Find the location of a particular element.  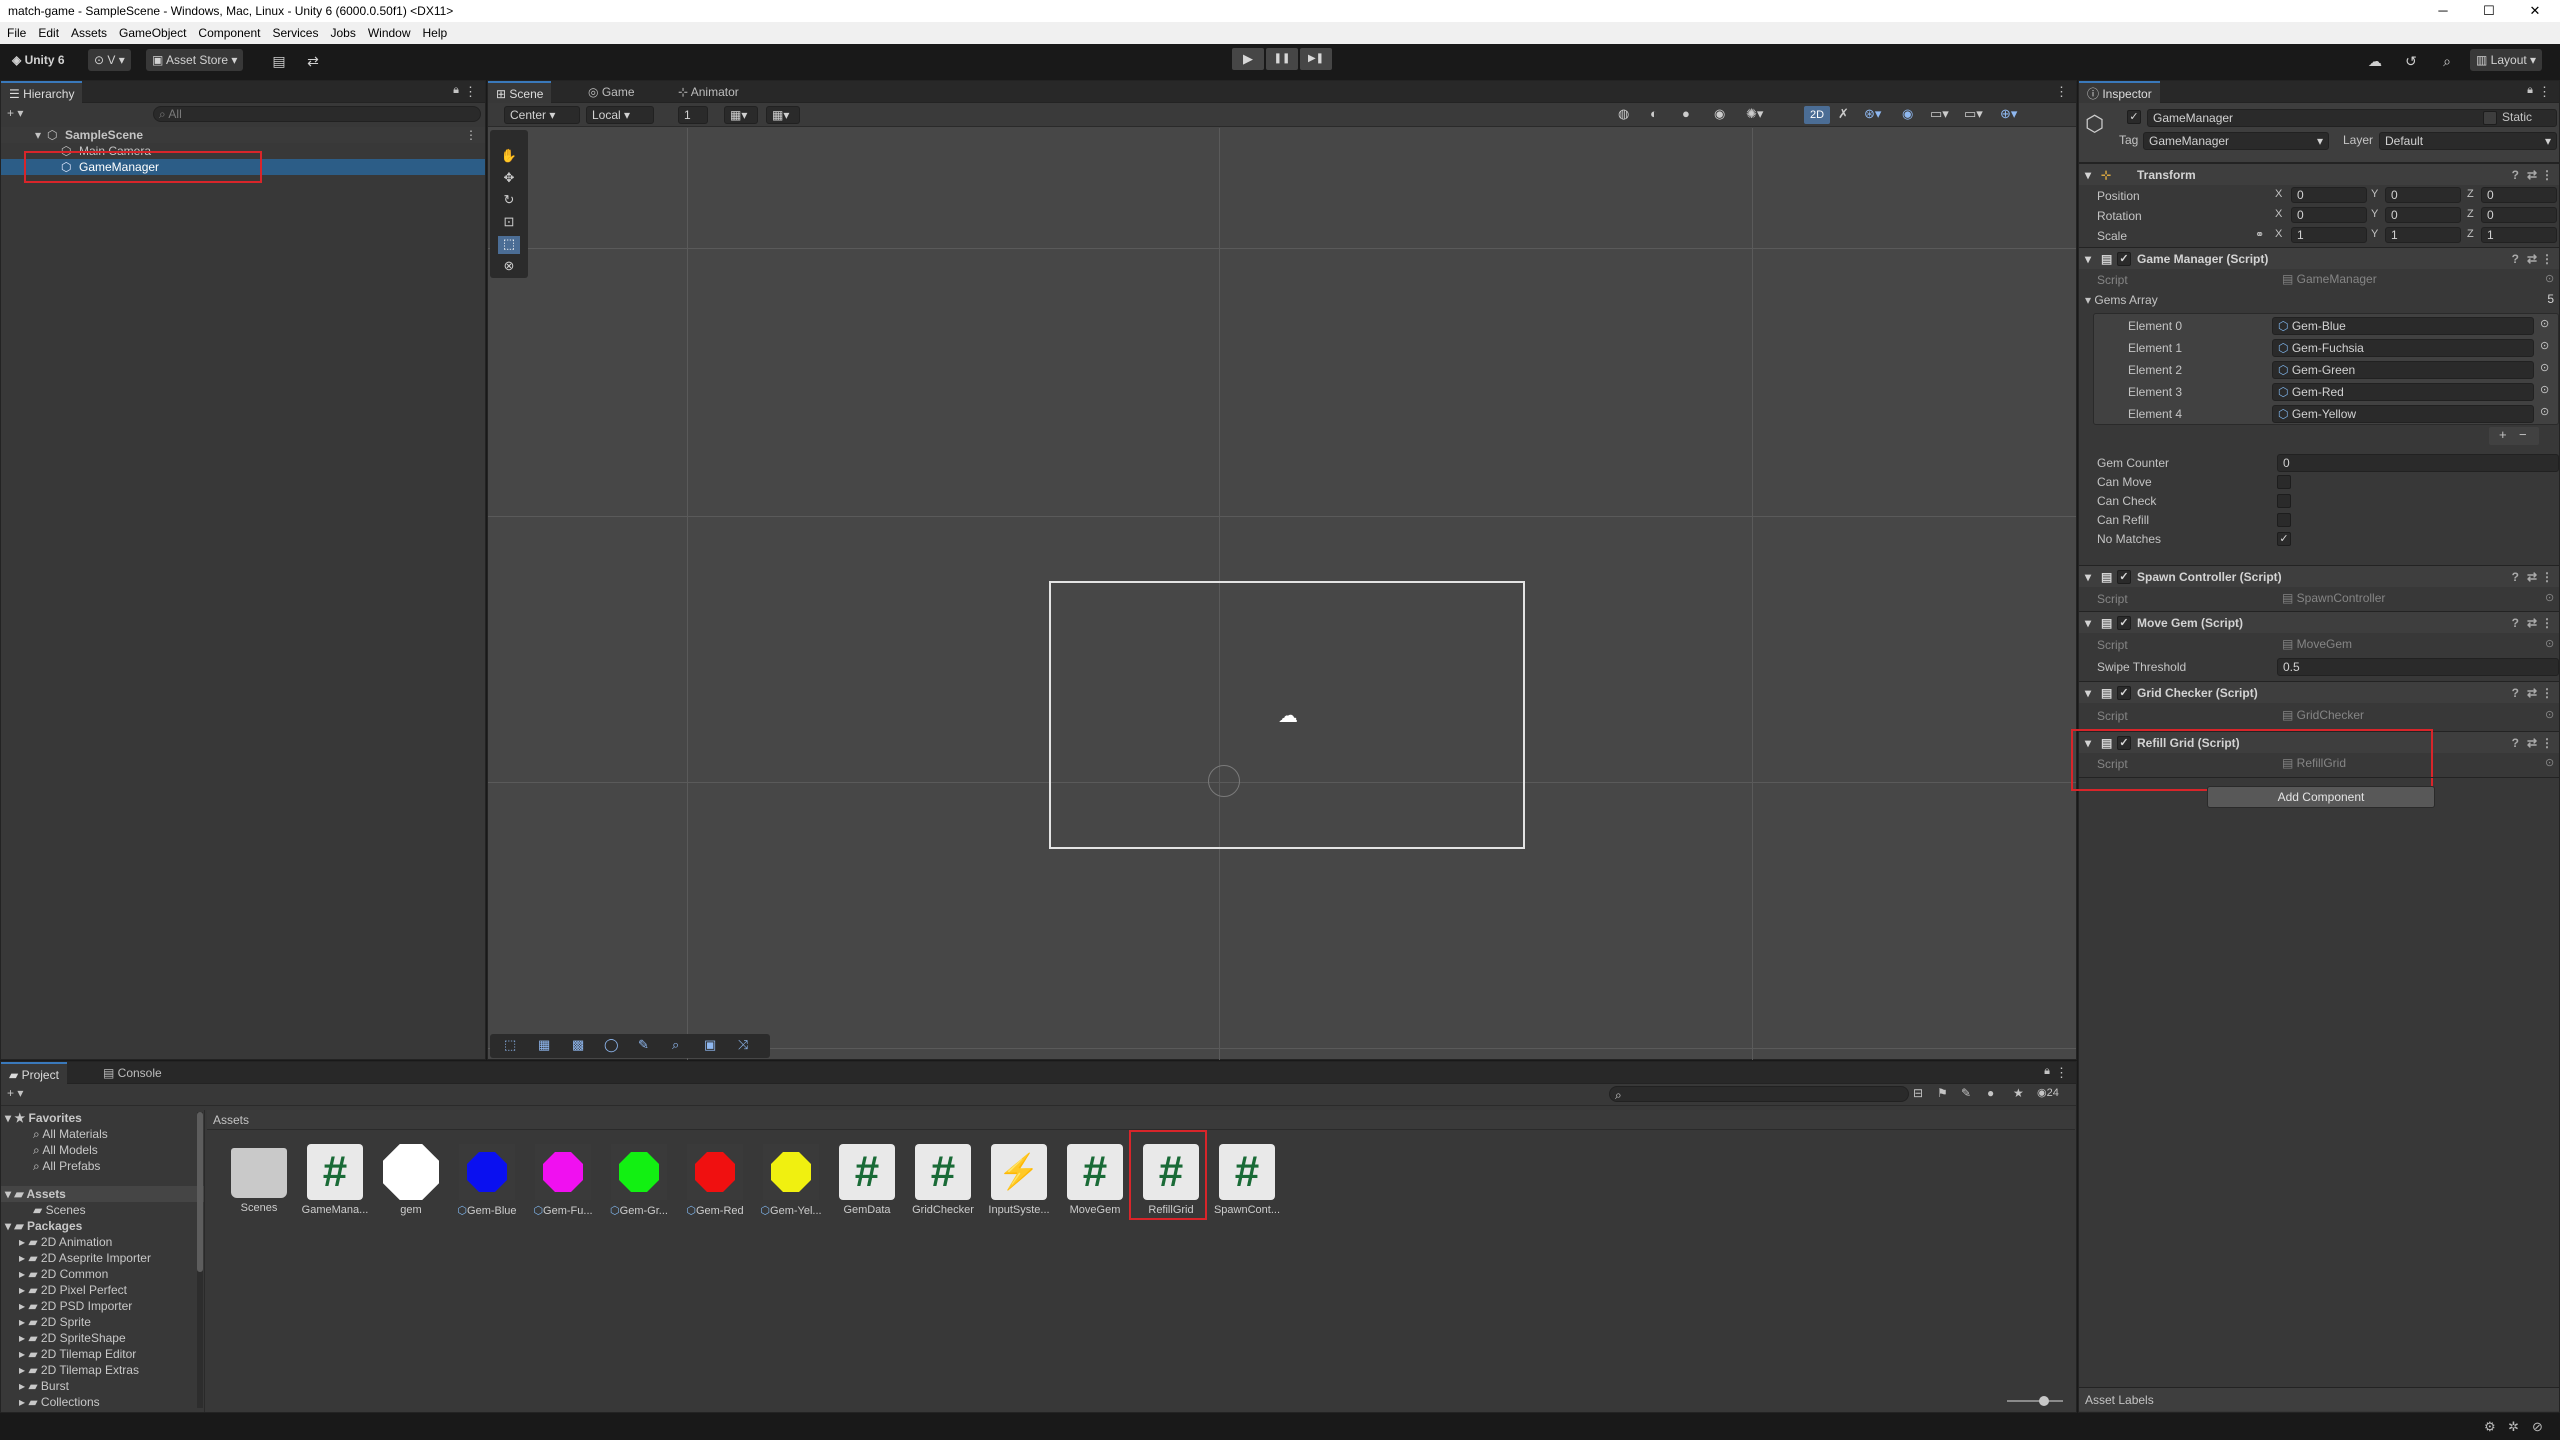

no-matches-checkbox: ✓ is located at coordinates (2284, 539).